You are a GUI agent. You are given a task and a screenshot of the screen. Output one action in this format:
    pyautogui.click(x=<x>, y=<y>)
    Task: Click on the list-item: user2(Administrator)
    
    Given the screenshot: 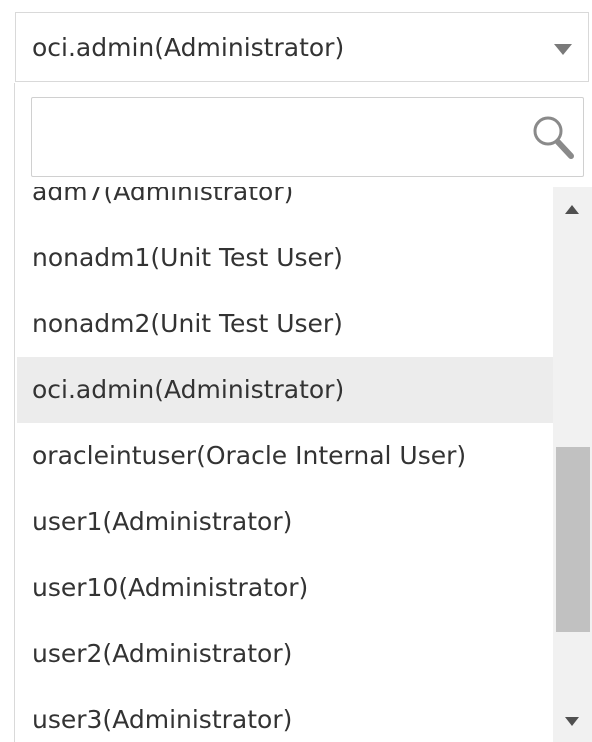 What is the action you would take?
    pyautogui.click(x=285, y=654)
    